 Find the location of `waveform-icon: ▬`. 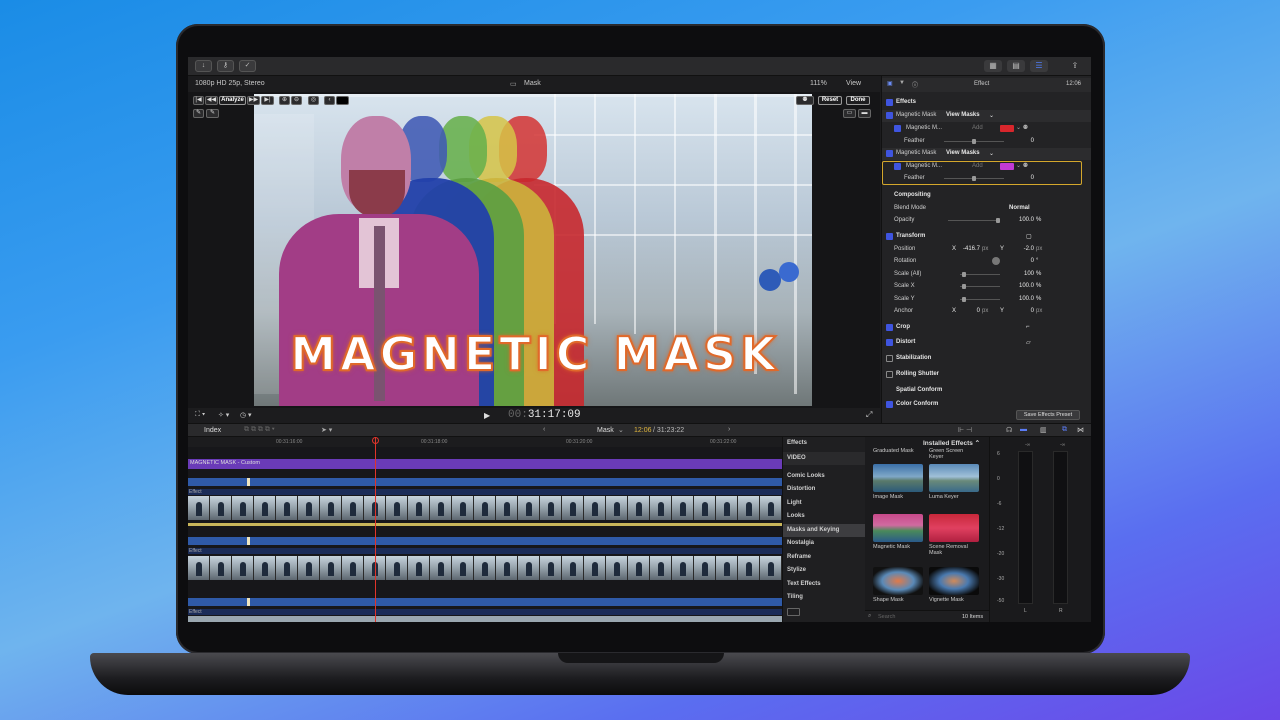

waveform-icon: ▬ is located at coordinates (1023, 429).